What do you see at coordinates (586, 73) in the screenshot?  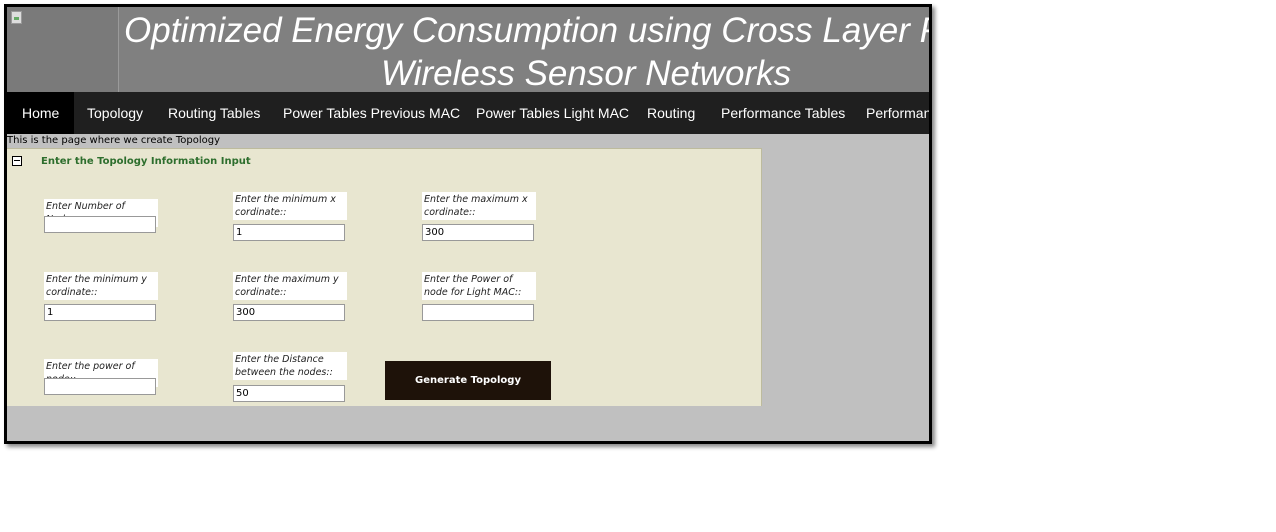 I see `title-line-2: Wireless Sensor Networks` at bounding box center [586, 73].